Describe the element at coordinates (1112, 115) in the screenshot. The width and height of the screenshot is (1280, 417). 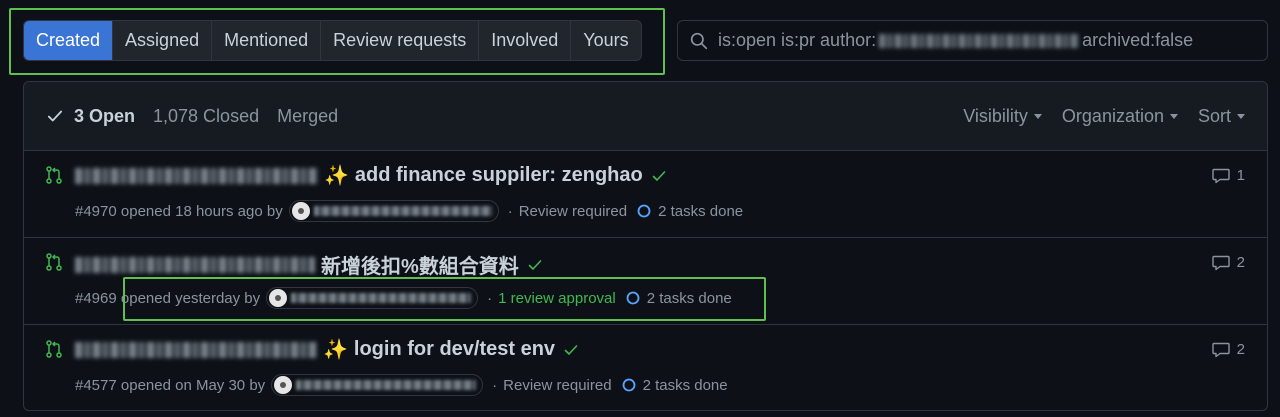
I see `organization-label: Organization` at that location.